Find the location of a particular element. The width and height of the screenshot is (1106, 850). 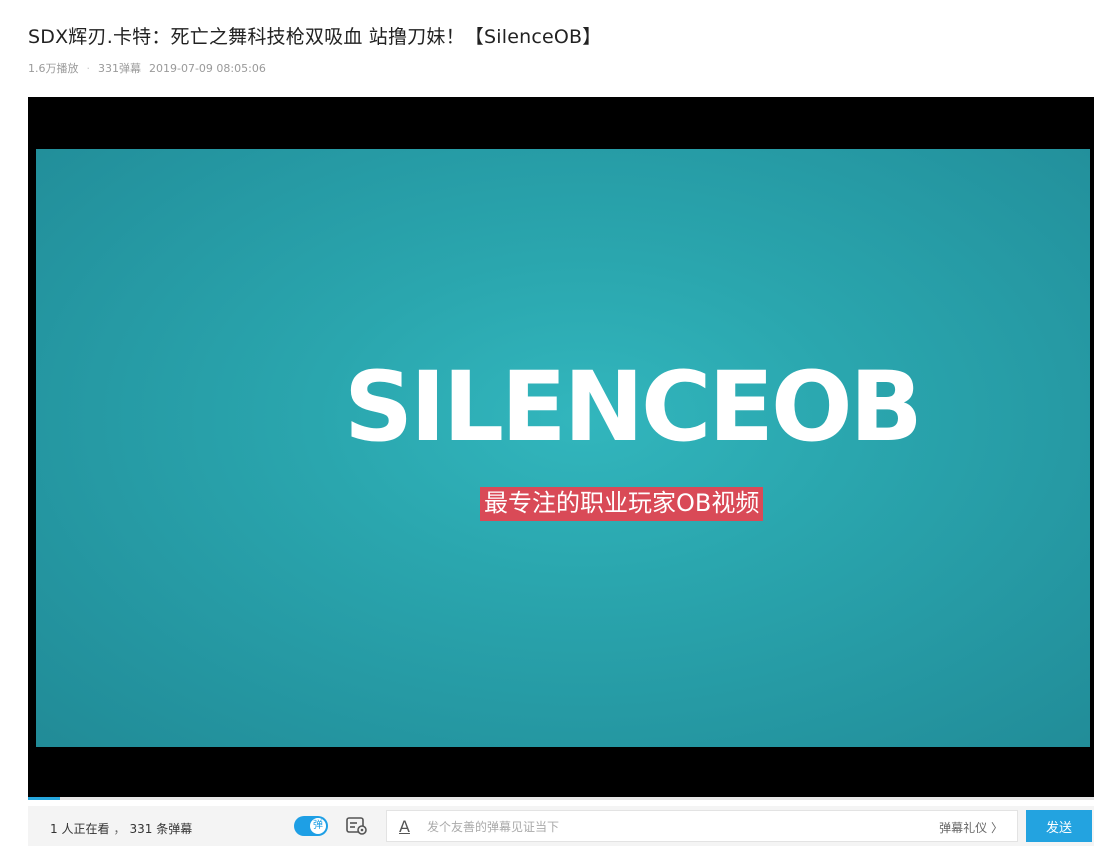

font-style-icon: A is located at coordinates (404, 826).